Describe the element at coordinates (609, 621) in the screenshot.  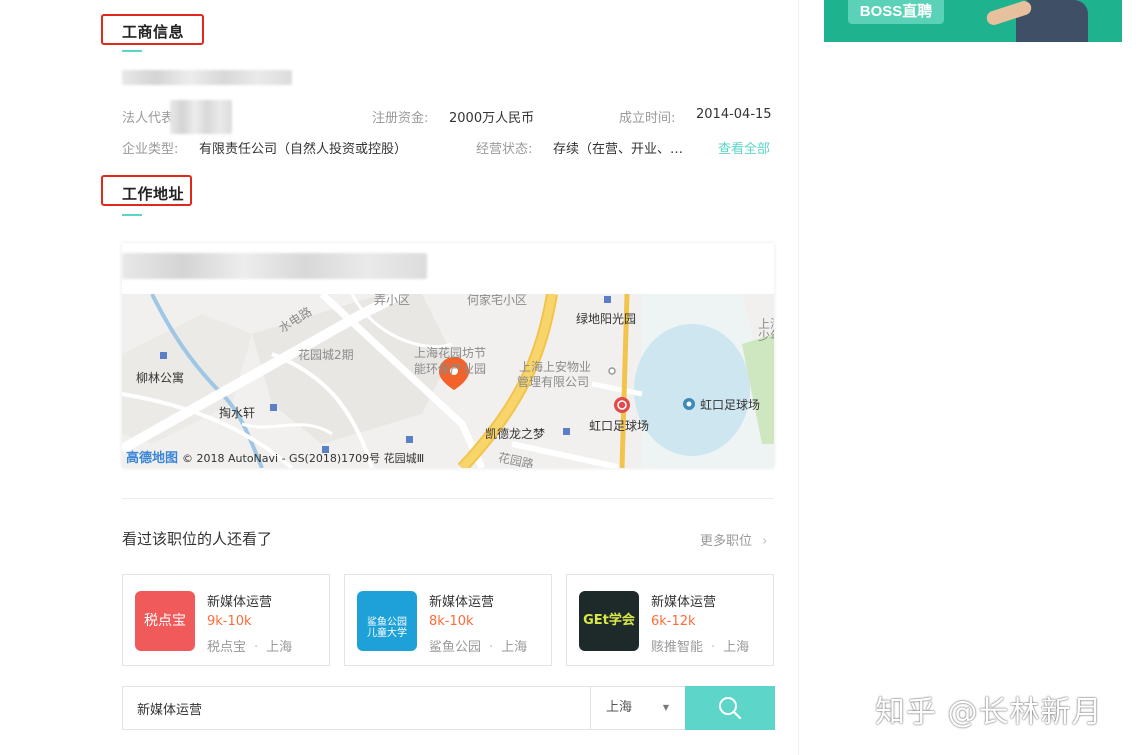
I see `company-logo: GEt学会` at that location.